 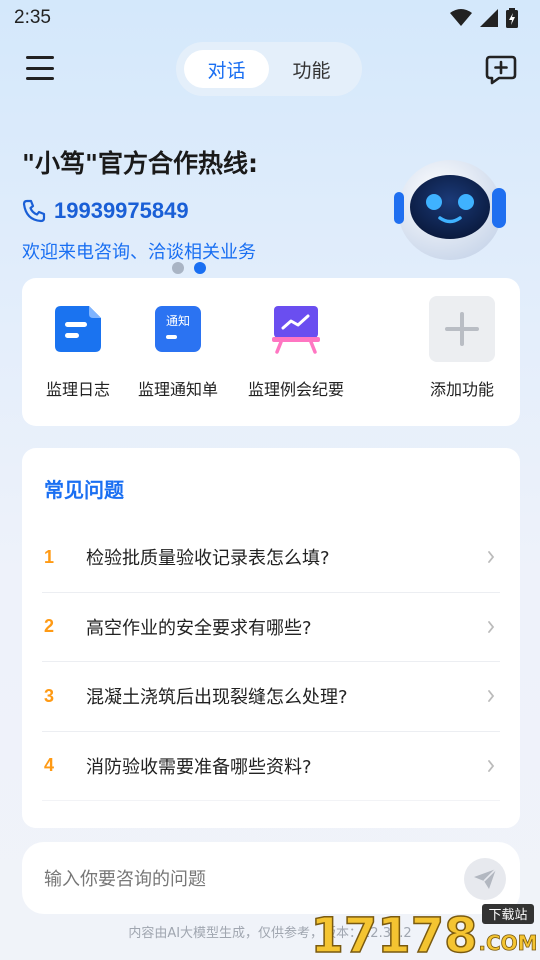 What do you see at coordinates (49, 626) in the screenshot?
I see `faq-number: 2` at bounding box center [49, 626].